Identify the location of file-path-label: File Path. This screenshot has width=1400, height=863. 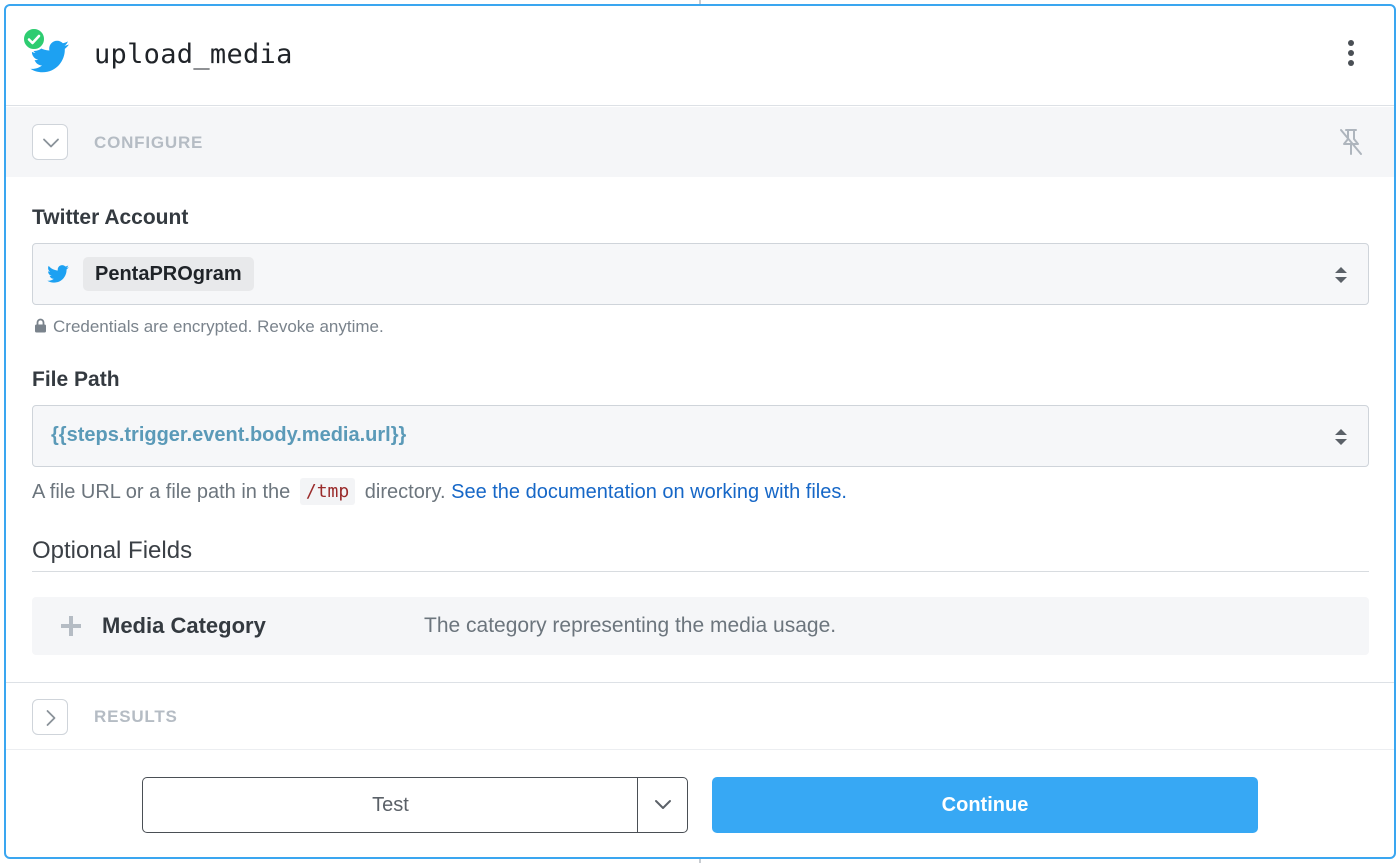
(76, 379).